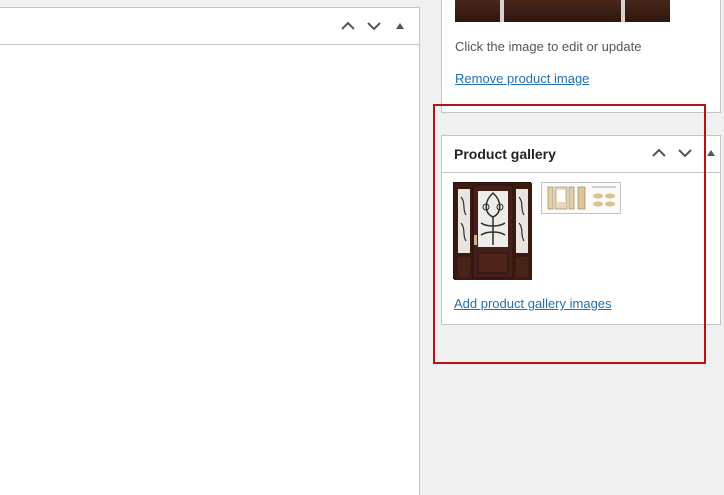  I want to click on remove-product-image-link: Remove product image, so click(522, 78).